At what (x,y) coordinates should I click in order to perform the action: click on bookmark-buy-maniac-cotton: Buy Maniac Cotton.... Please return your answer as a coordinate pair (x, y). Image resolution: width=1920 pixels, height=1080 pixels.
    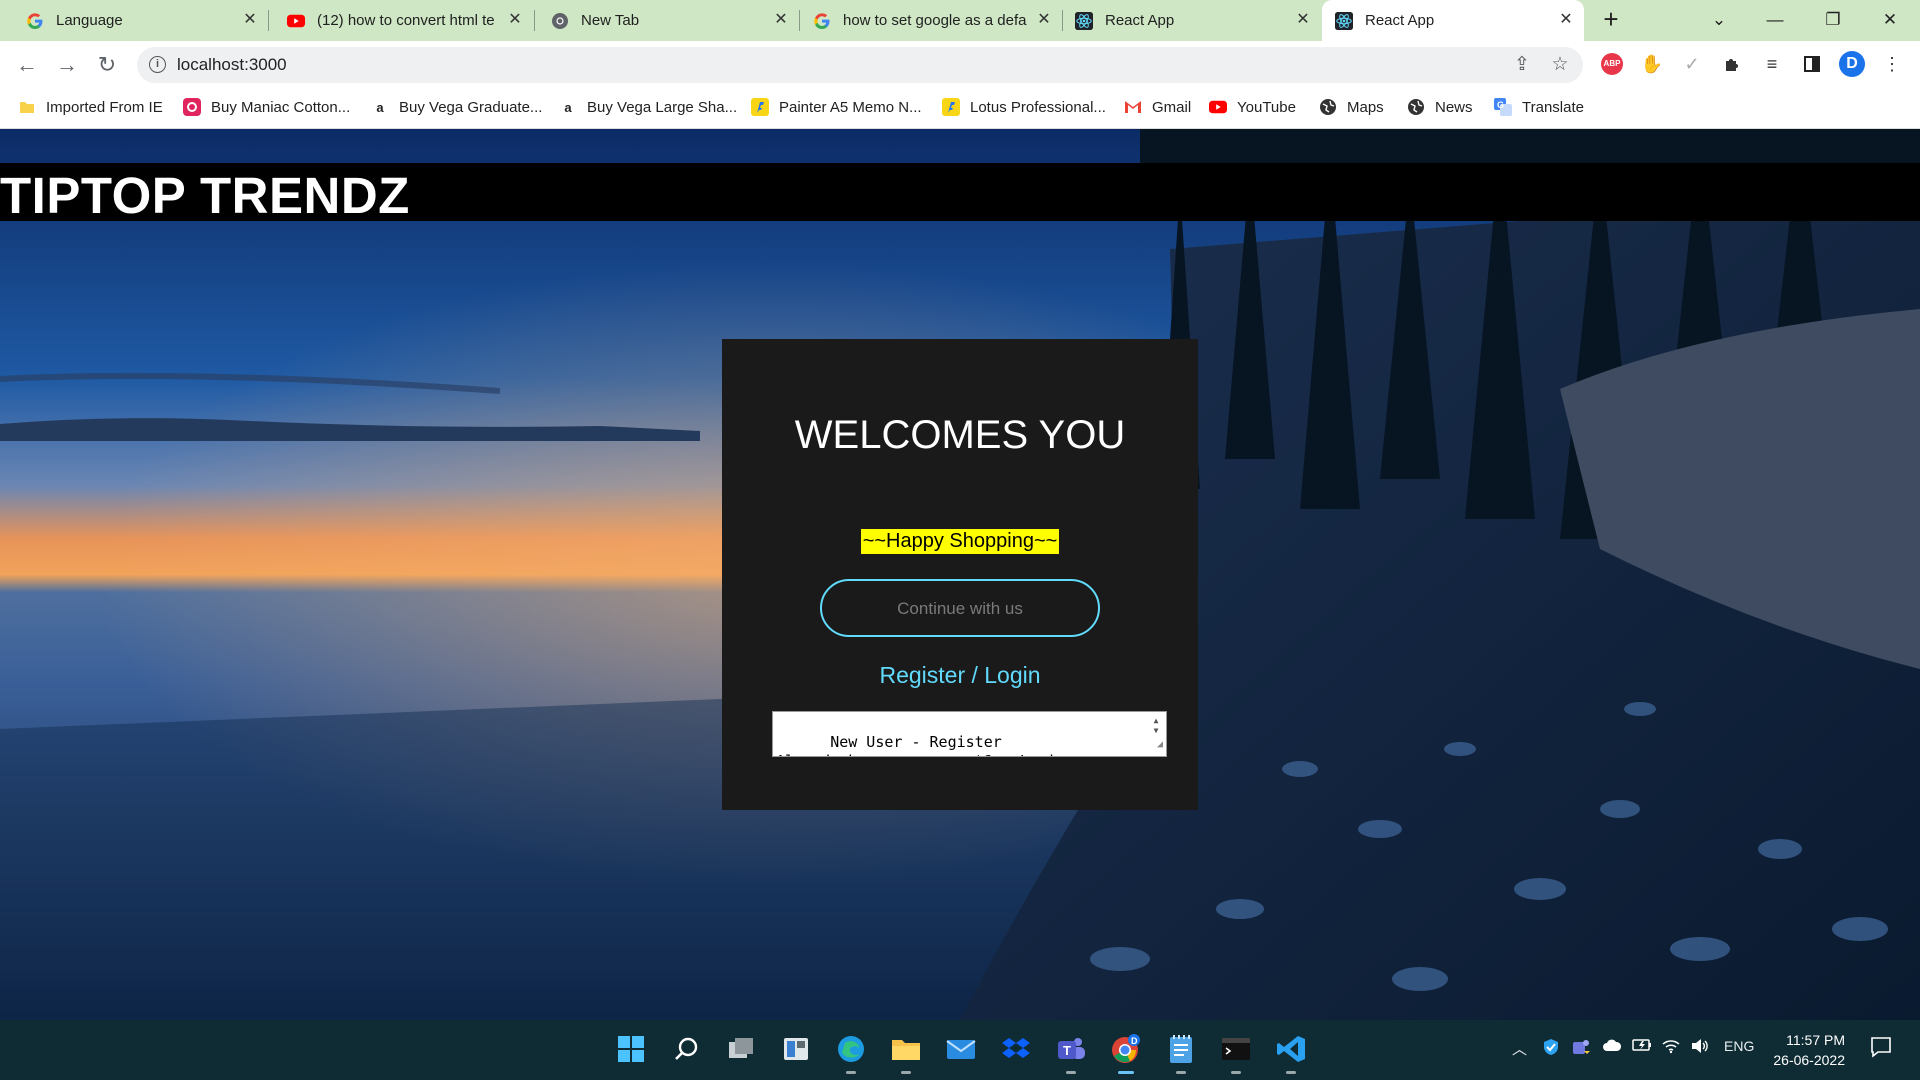
    Looking at the image, I should click on (266, 107).